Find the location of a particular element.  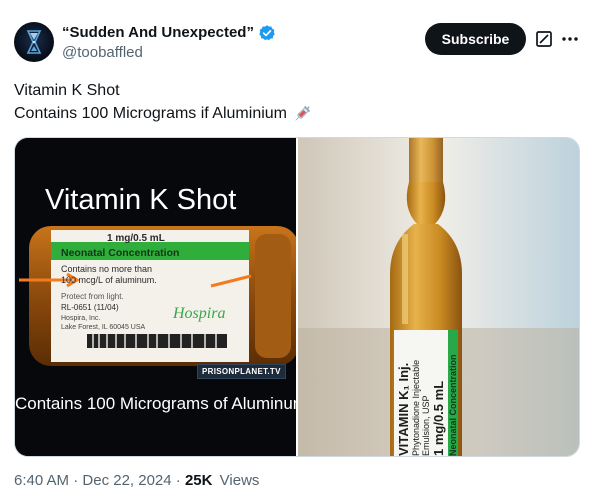

subscribe-button: Subscribe is located at coordinates (475, 39).